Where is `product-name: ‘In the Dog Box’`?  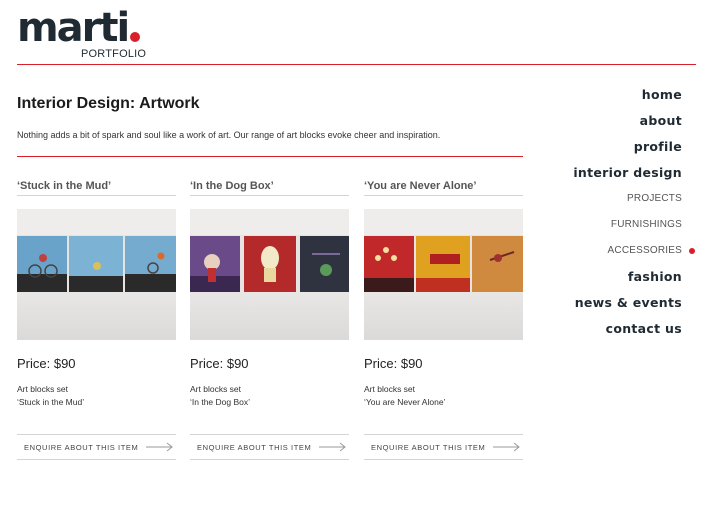
product-name: ‘In the Dog Box’ is located at coordinates (232, 186).